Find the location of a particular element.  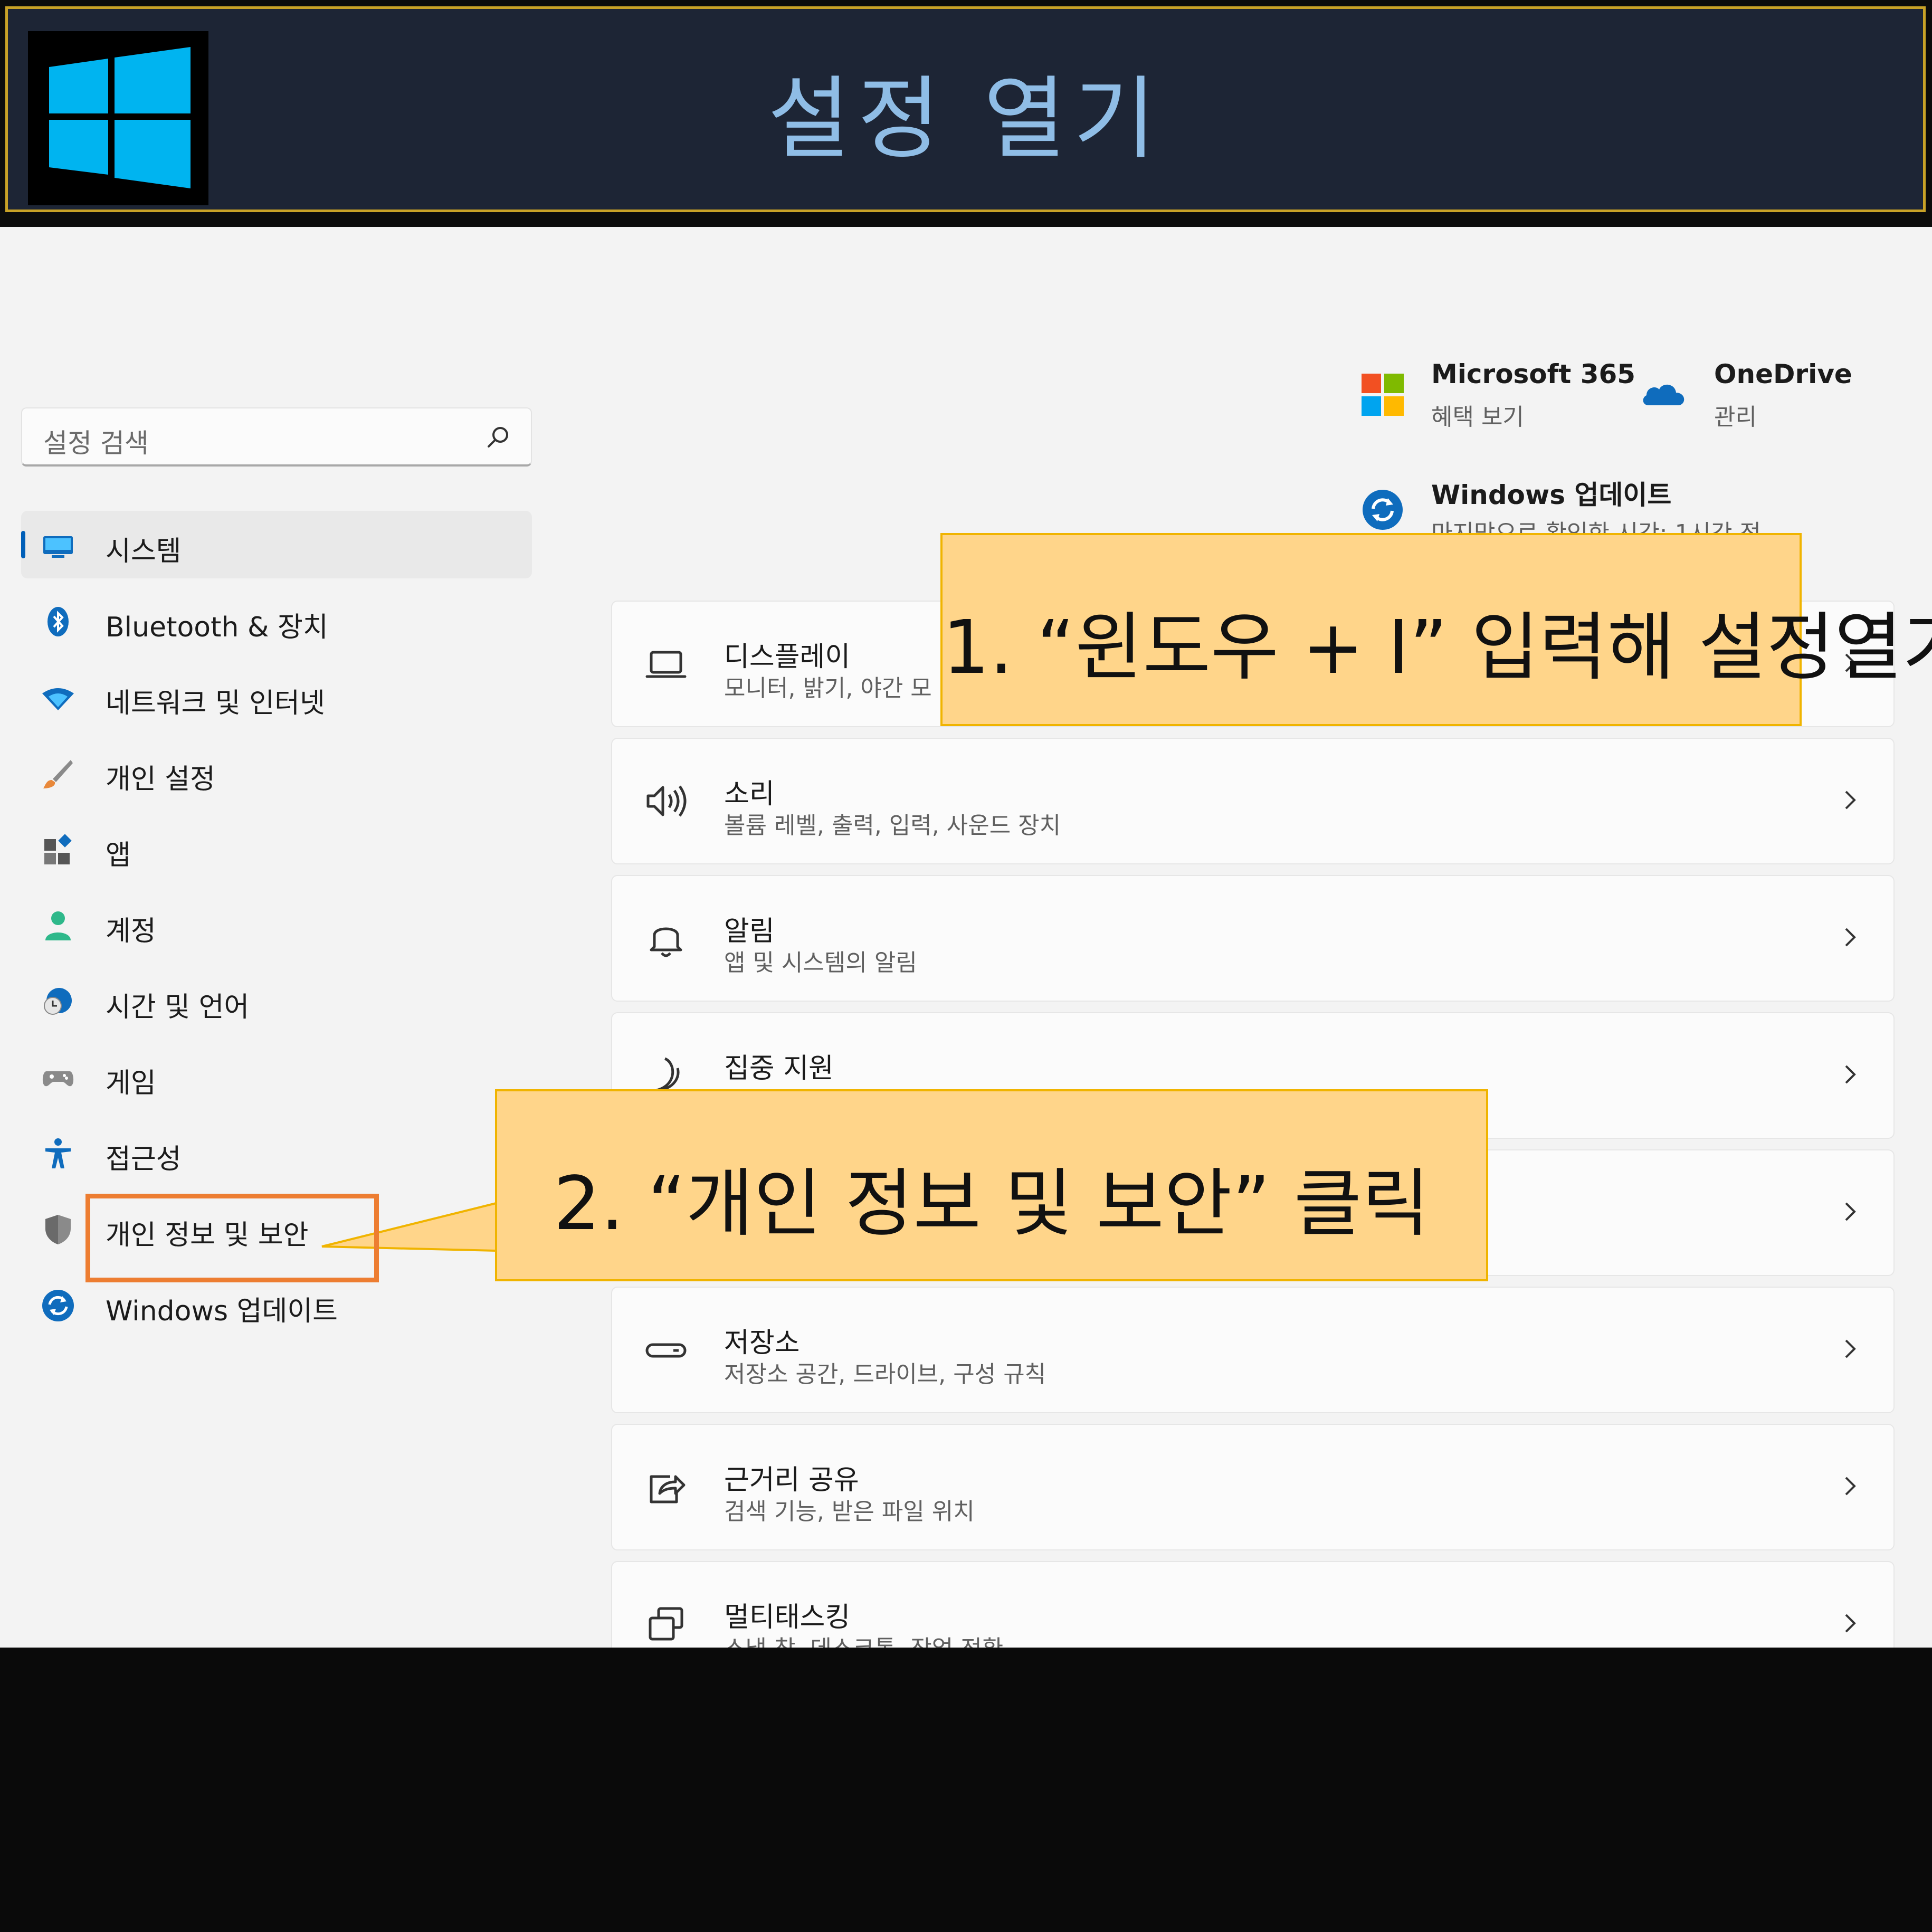

sidebar-item-gaming: 게임 is located at coordinates (276, 1076).